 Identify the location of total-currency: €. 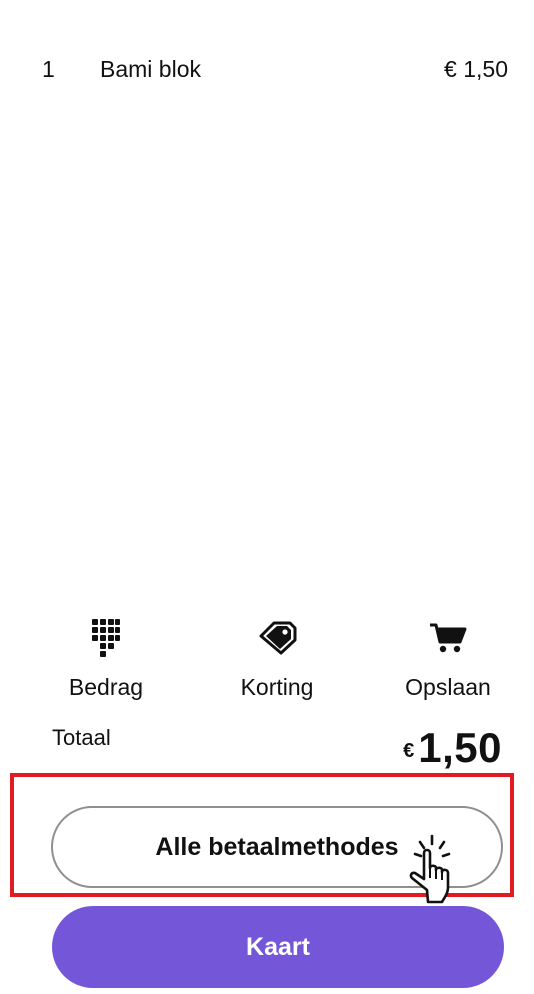
(409, 751).